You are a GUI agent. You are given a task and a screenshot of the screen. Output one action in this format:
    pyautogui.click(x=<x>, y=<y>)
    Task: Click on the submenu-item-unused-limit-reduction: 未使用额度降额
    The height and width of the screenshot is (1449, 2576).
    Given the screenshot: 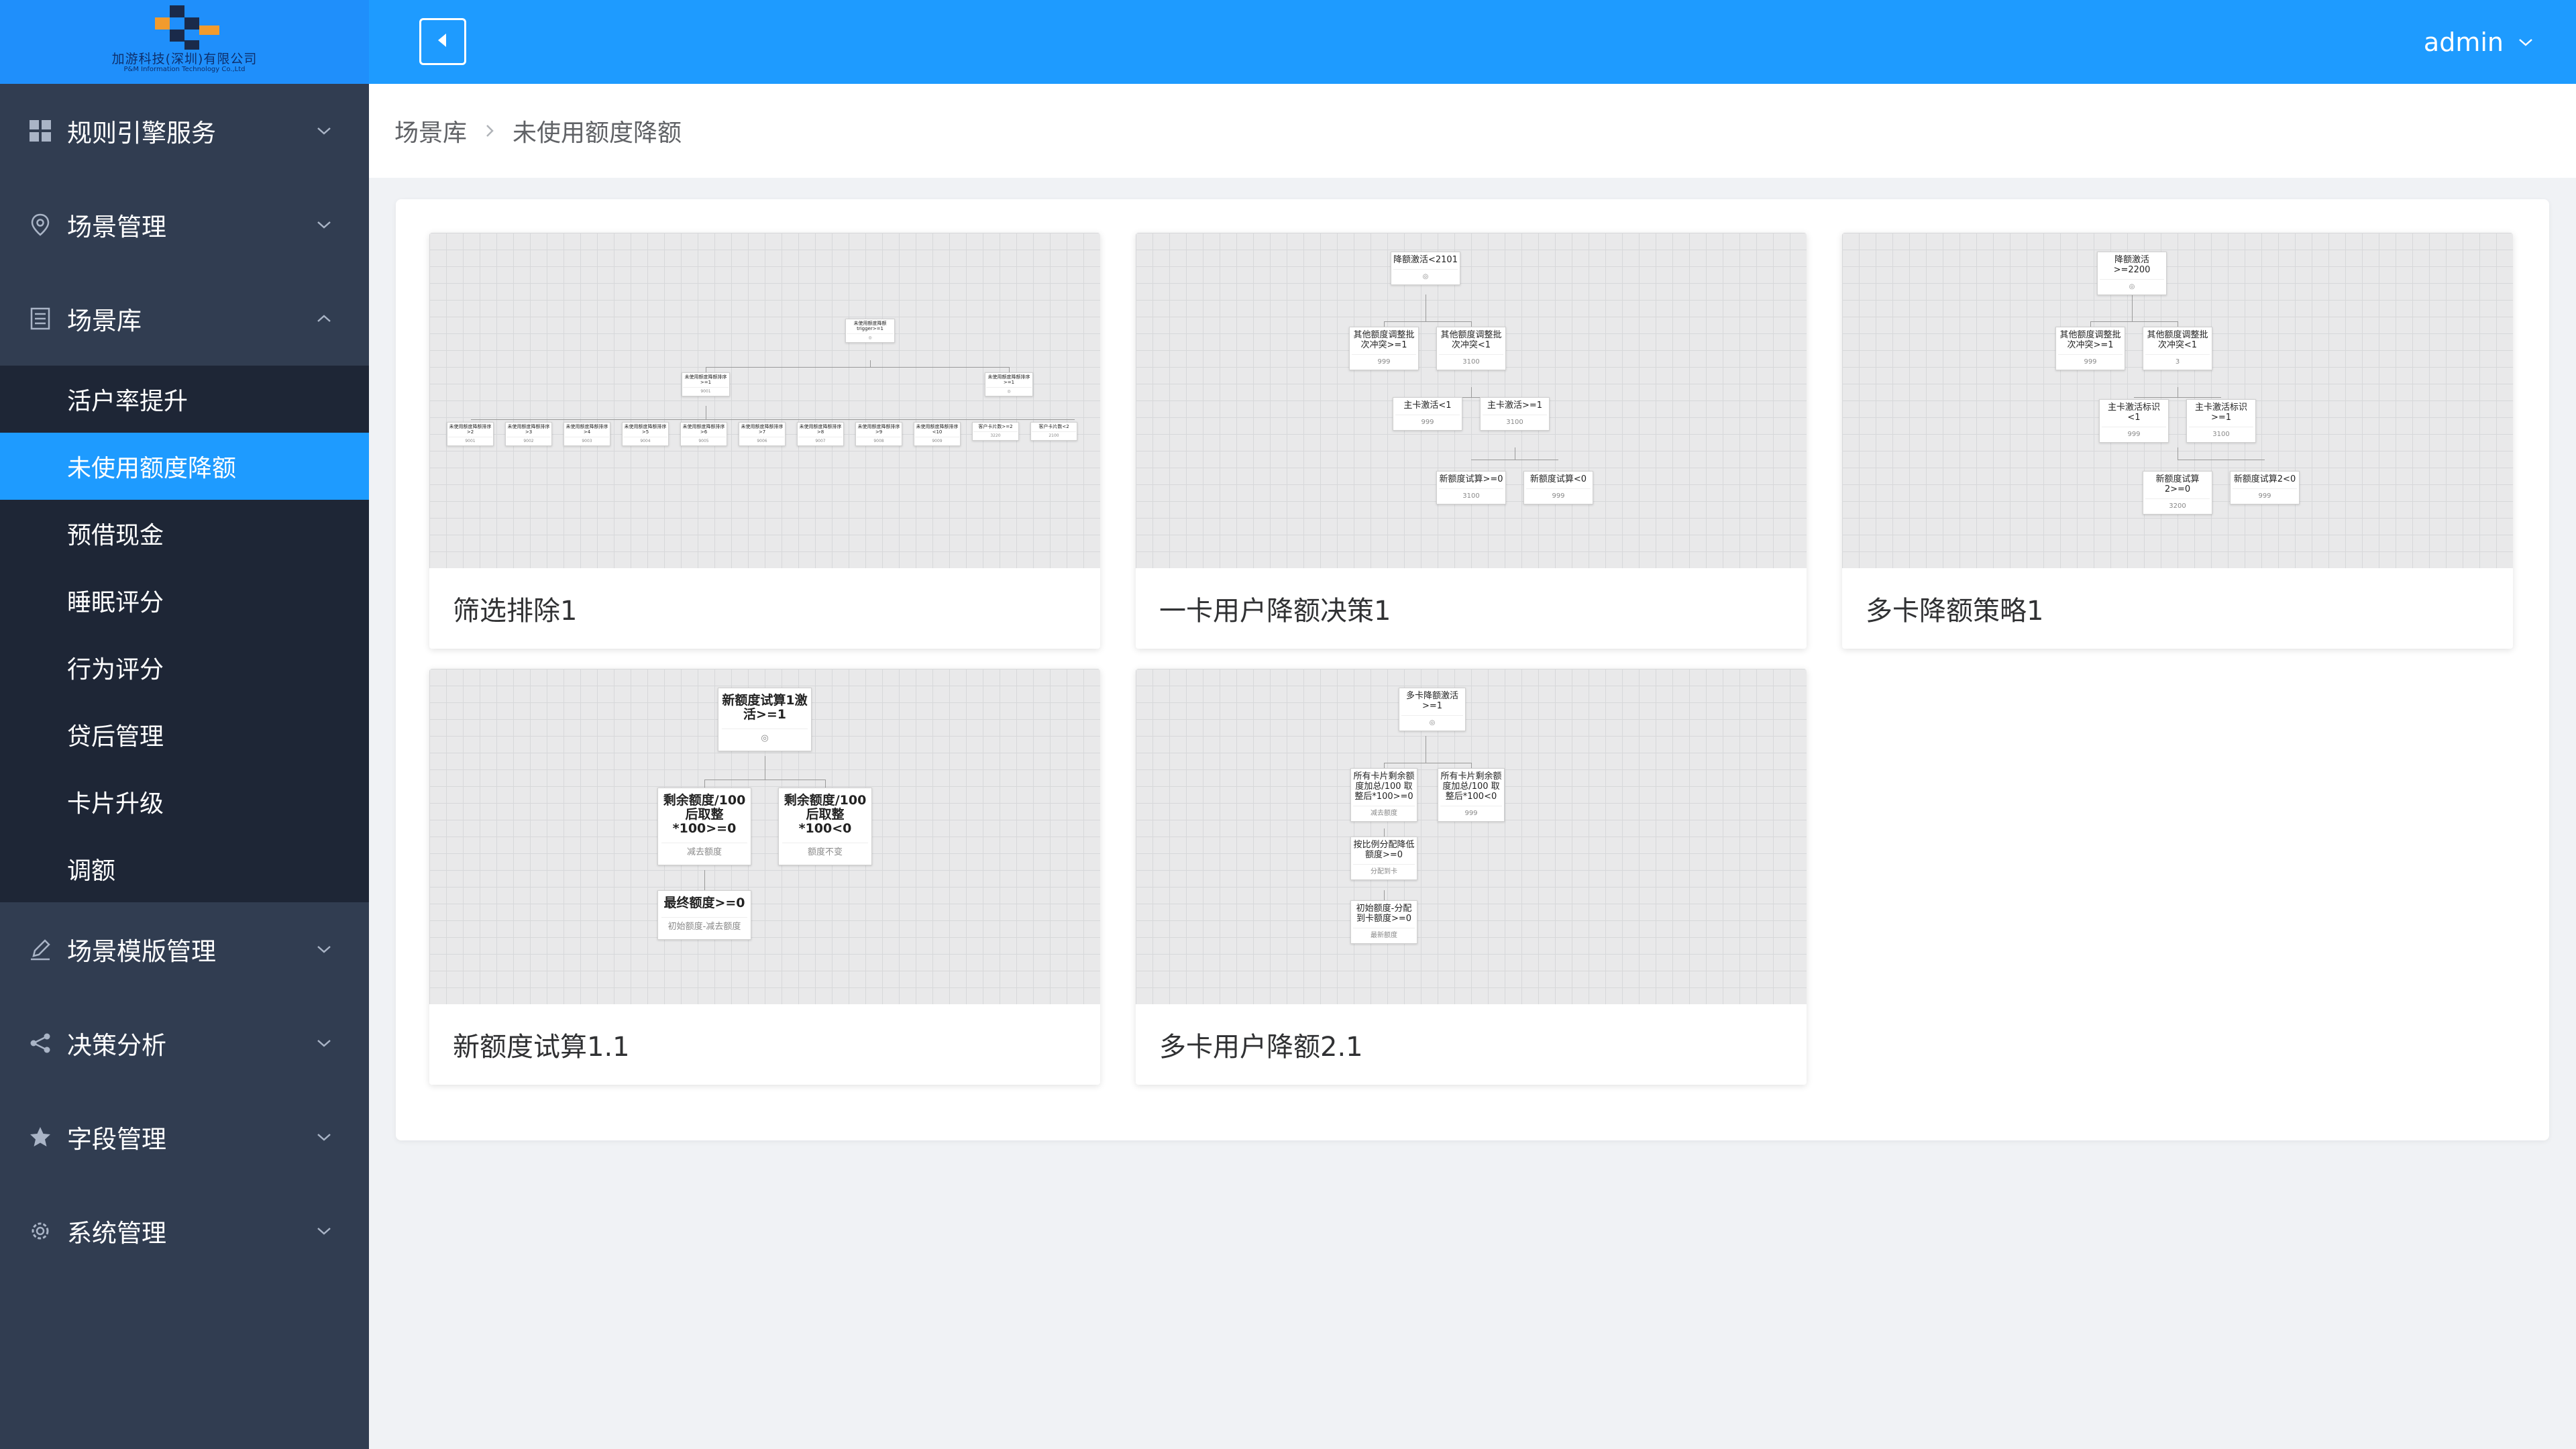 What is the action you would take?
    pyautogui.click(x=184, y=466)
    